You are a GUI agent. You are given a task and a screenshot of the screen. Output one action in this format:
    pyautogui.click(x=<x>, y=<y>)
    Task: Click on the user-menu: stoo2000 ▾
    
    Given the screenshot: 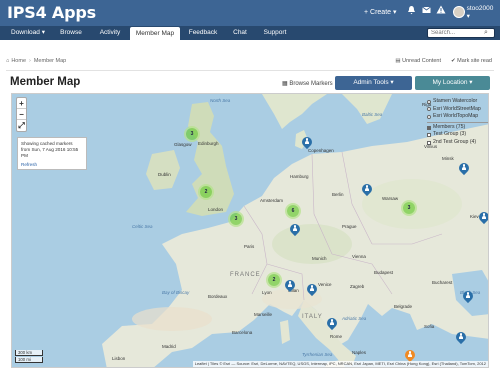 What is the action you would take?
    pyautogui.click(x=475, y=12)
    